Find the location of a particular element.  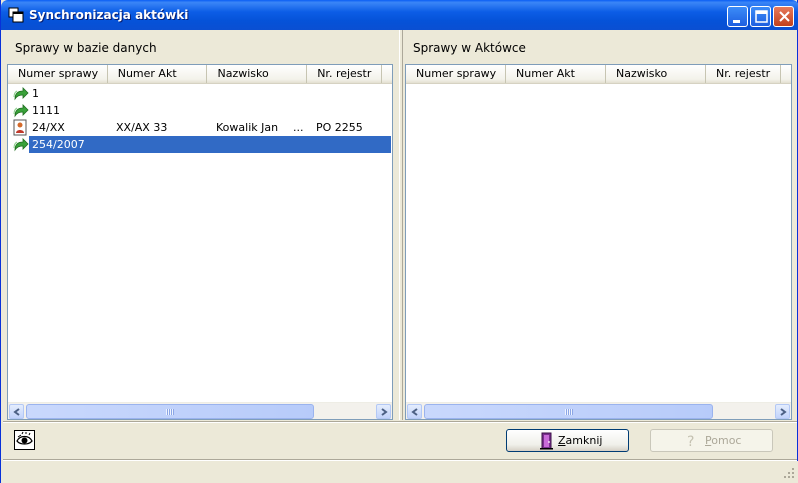

cell-numer-akt: XX/AX 33 is located at coordinates (142, 127).